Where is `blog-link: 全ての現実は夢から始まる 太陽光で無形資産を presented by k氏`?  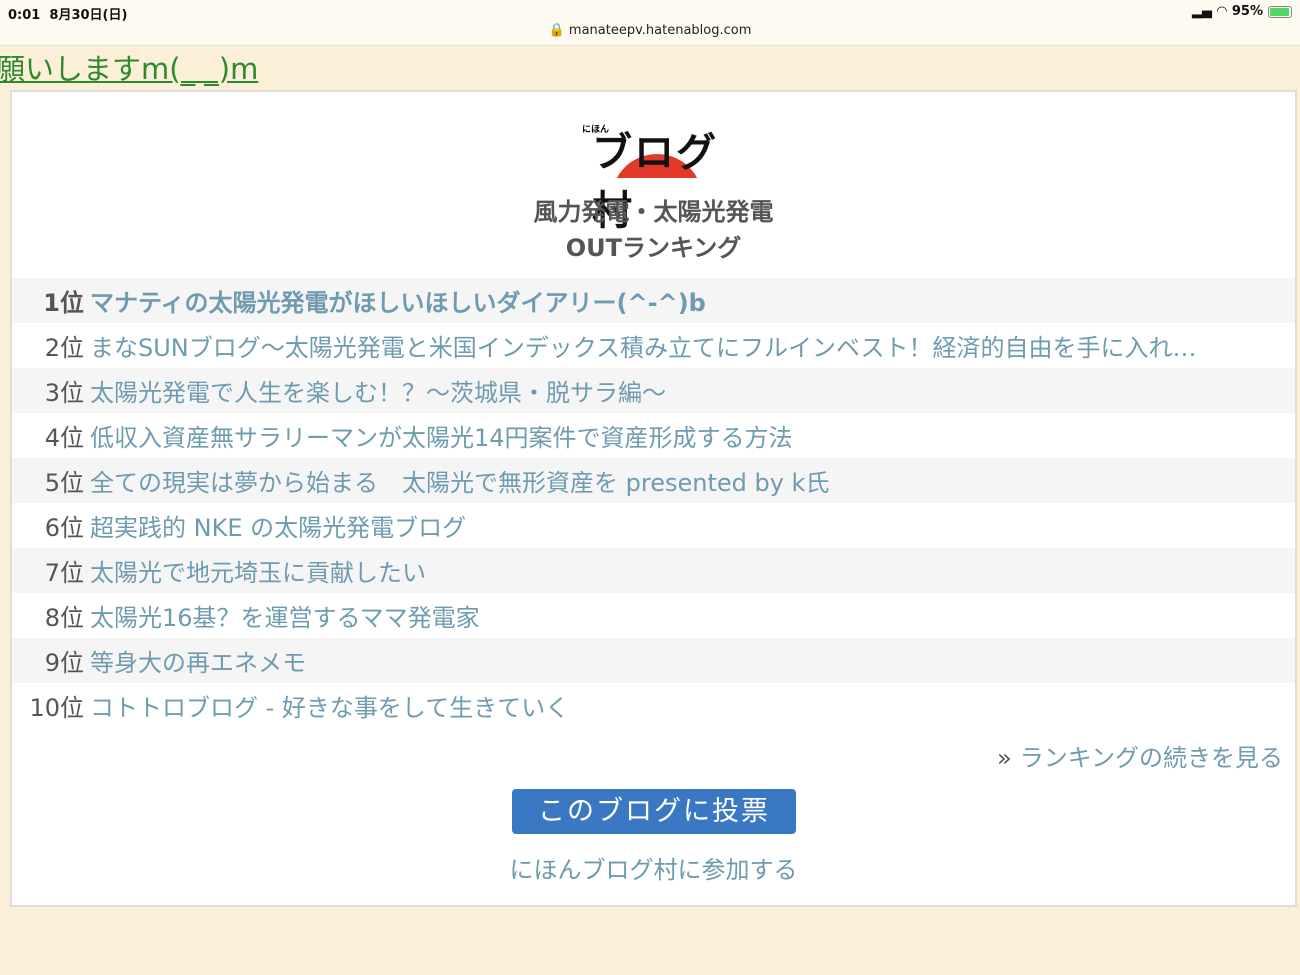
blog-link: 全ての現実は夢から始まる 太陽光で無形資産を presented by k氏 is located at coordinates (469, 480).